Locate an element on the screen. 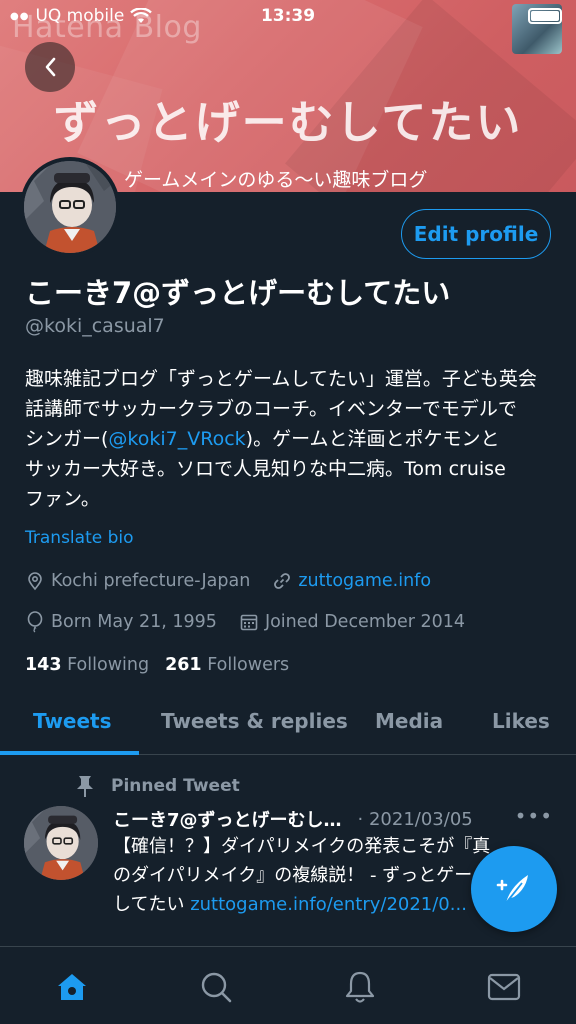  compose-tweet-button is located at coordinates (514, 889).